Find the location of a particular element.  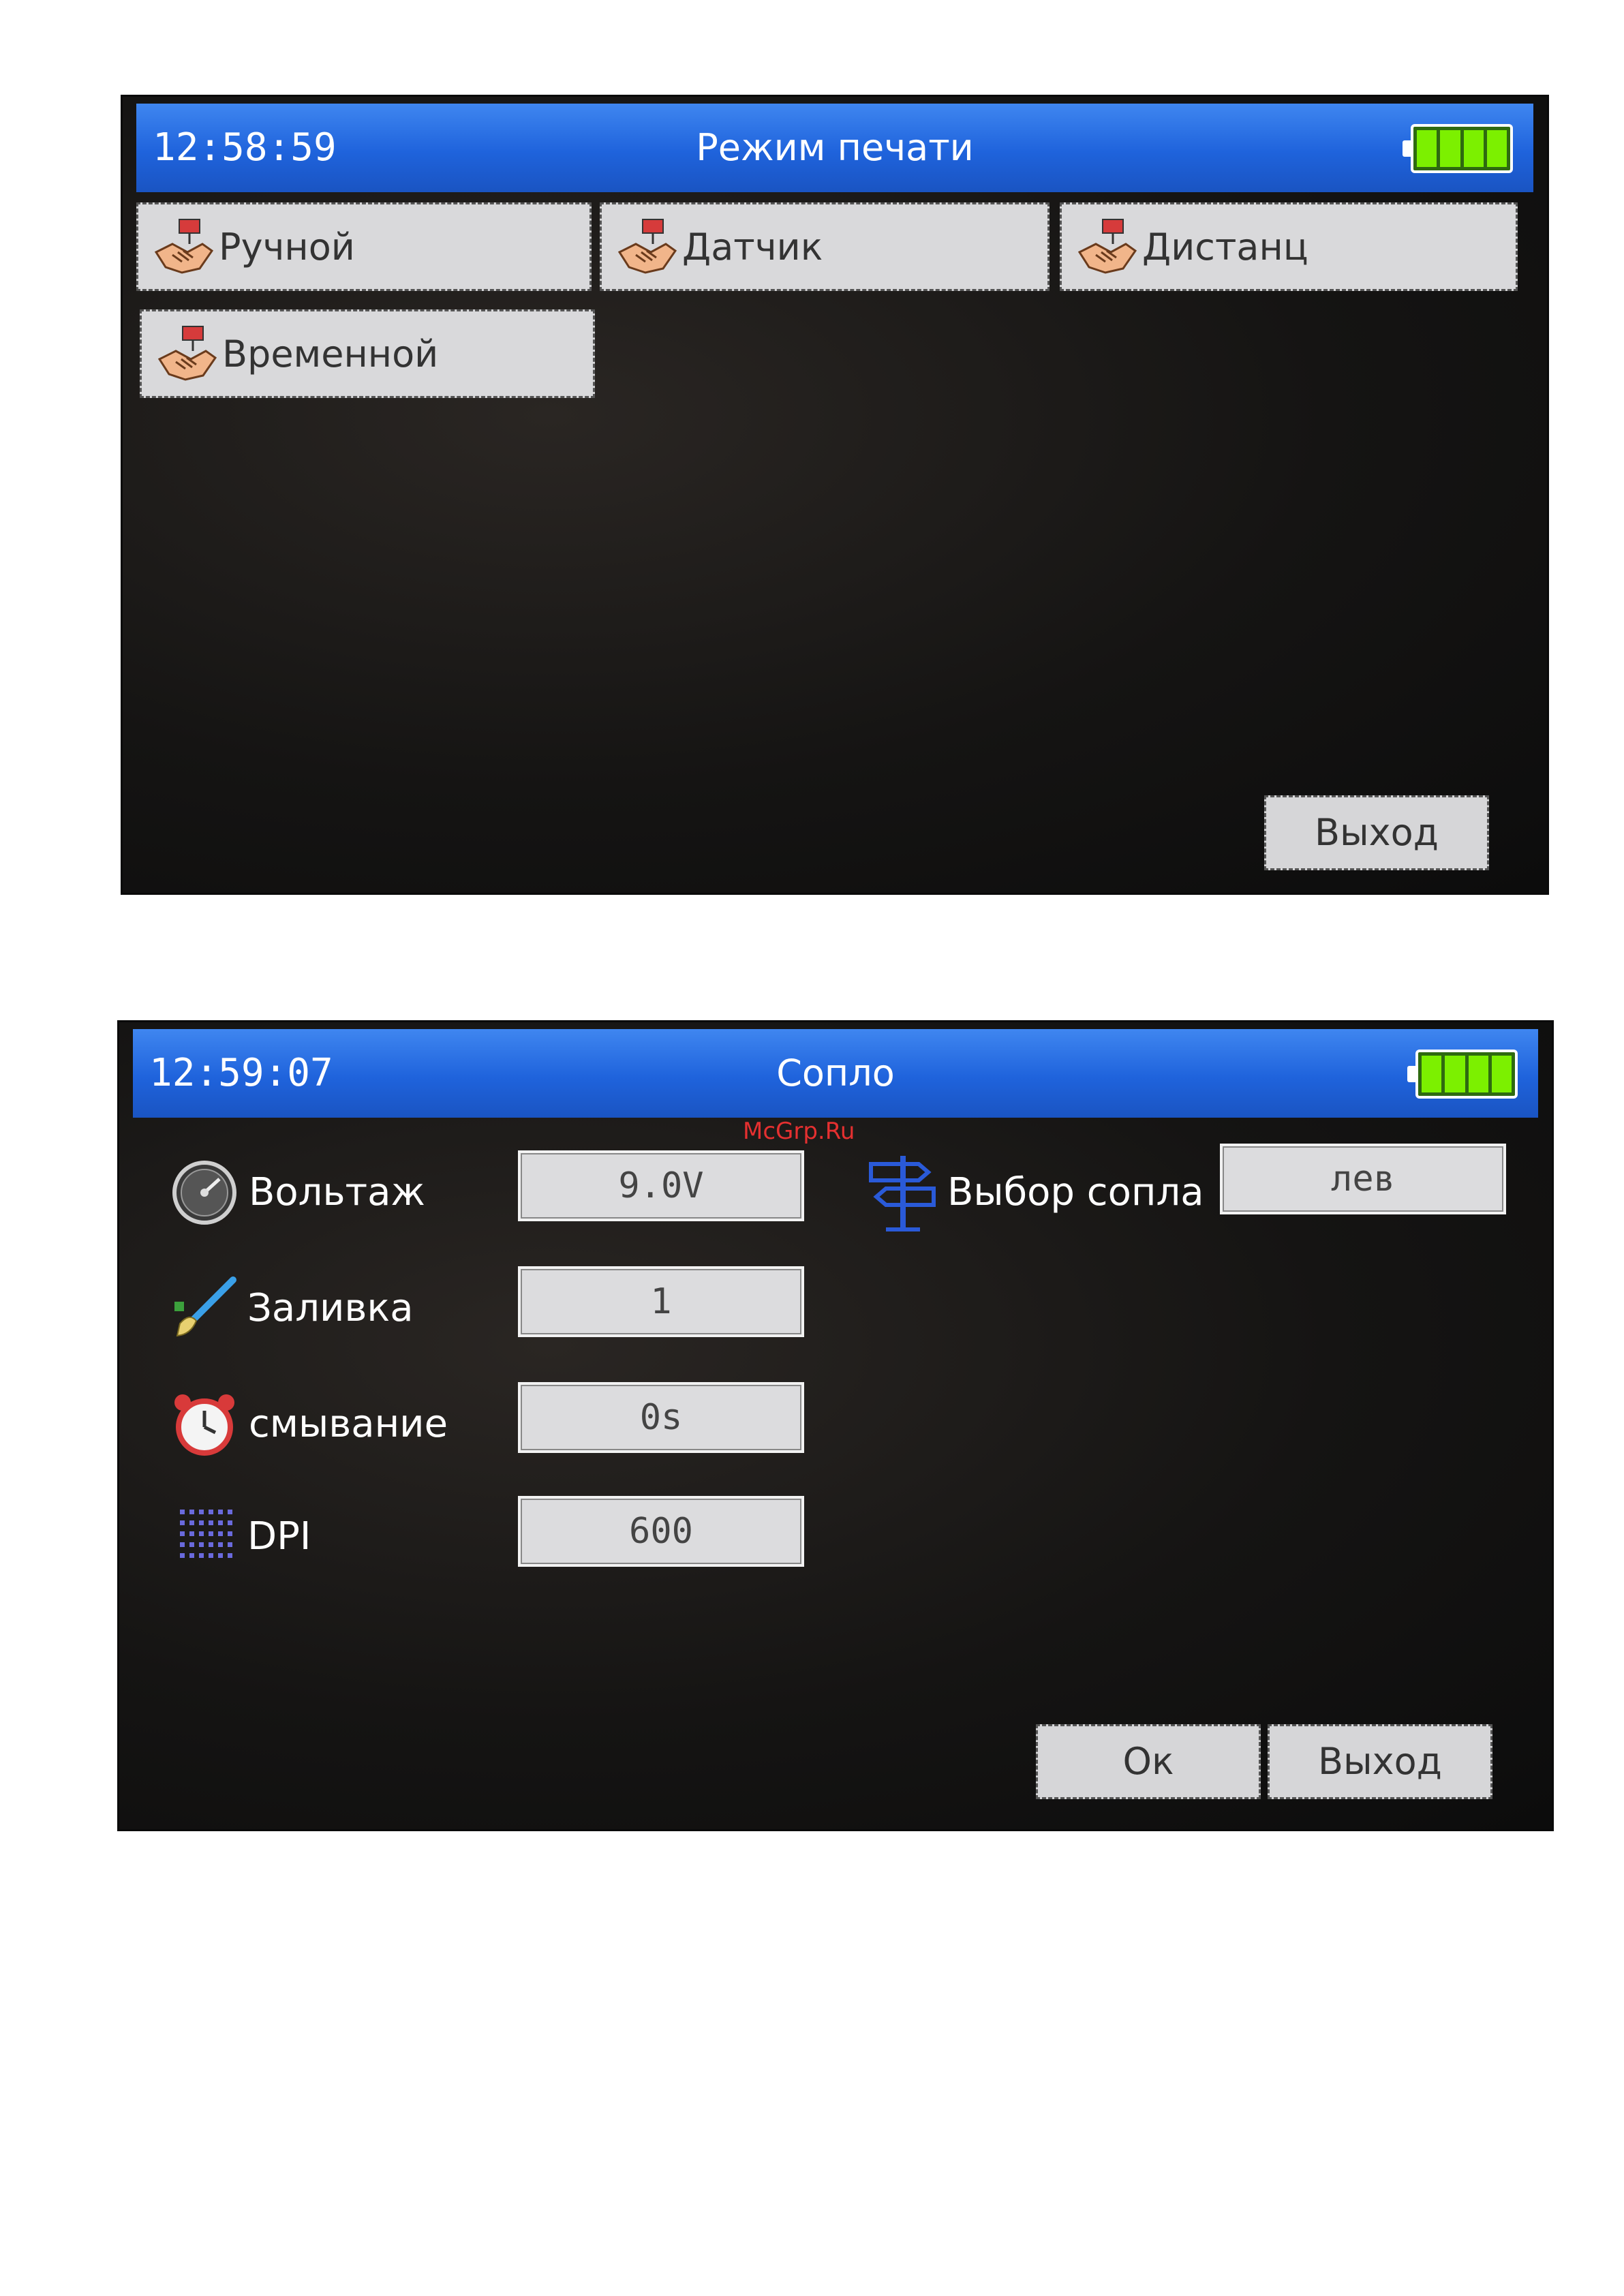

flush-field: 0s is located at coordinates (661, 1417).